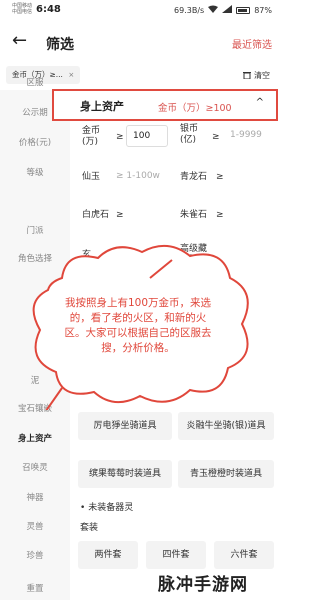  Describe the element at coordinates (35, 467) in the screenshot. I see `sidebar-item-summon: 召唤灵` at that location.